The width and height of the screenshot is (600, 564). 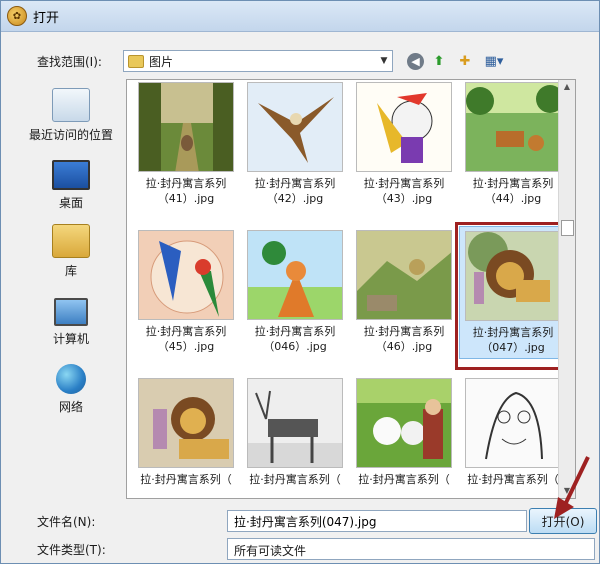 I want to click on up-folder-icon: ⬆, so click(x=439, y=61).